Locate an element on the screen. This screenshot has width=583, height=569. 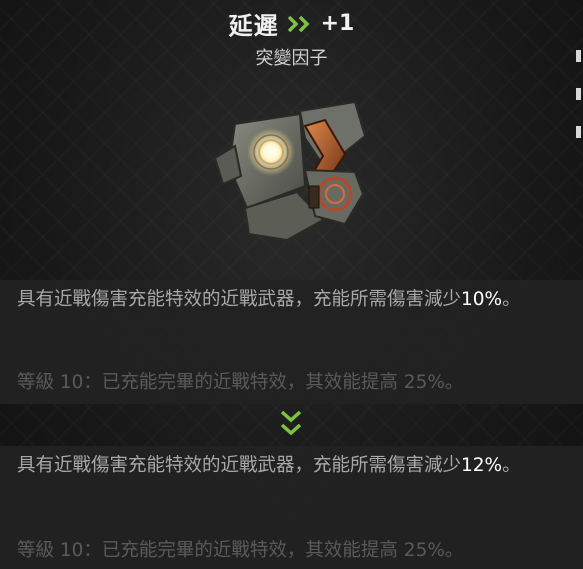
next-description-text: 具有近戰傷害充能特效的近戰武器，充能所需傷害減少 is located at coordinates (239, 465).